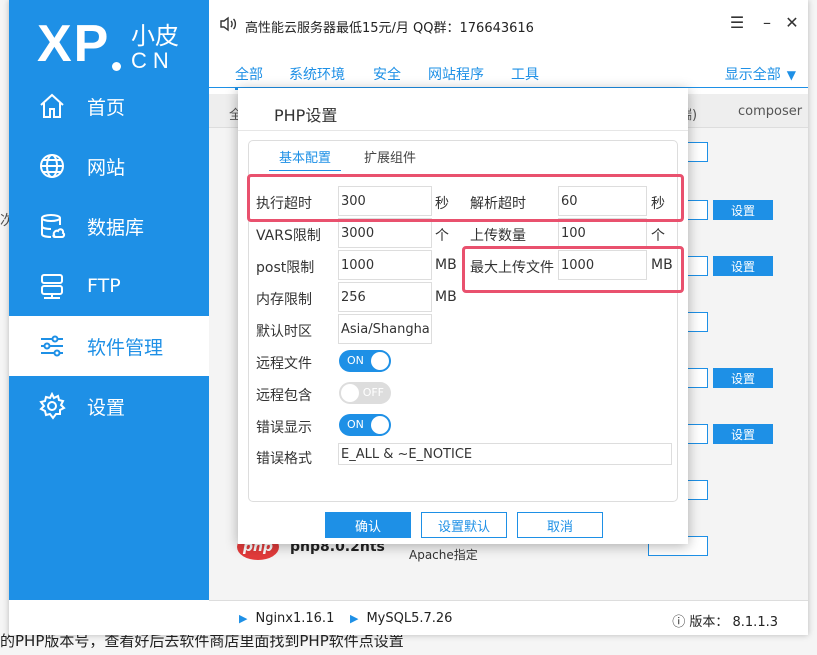 The height and width of the screenshot is (655, 817). Describe the element at coordinates (390, 156) in the screenshot. I see `subtab-extensions: 扩展组件` at that location.